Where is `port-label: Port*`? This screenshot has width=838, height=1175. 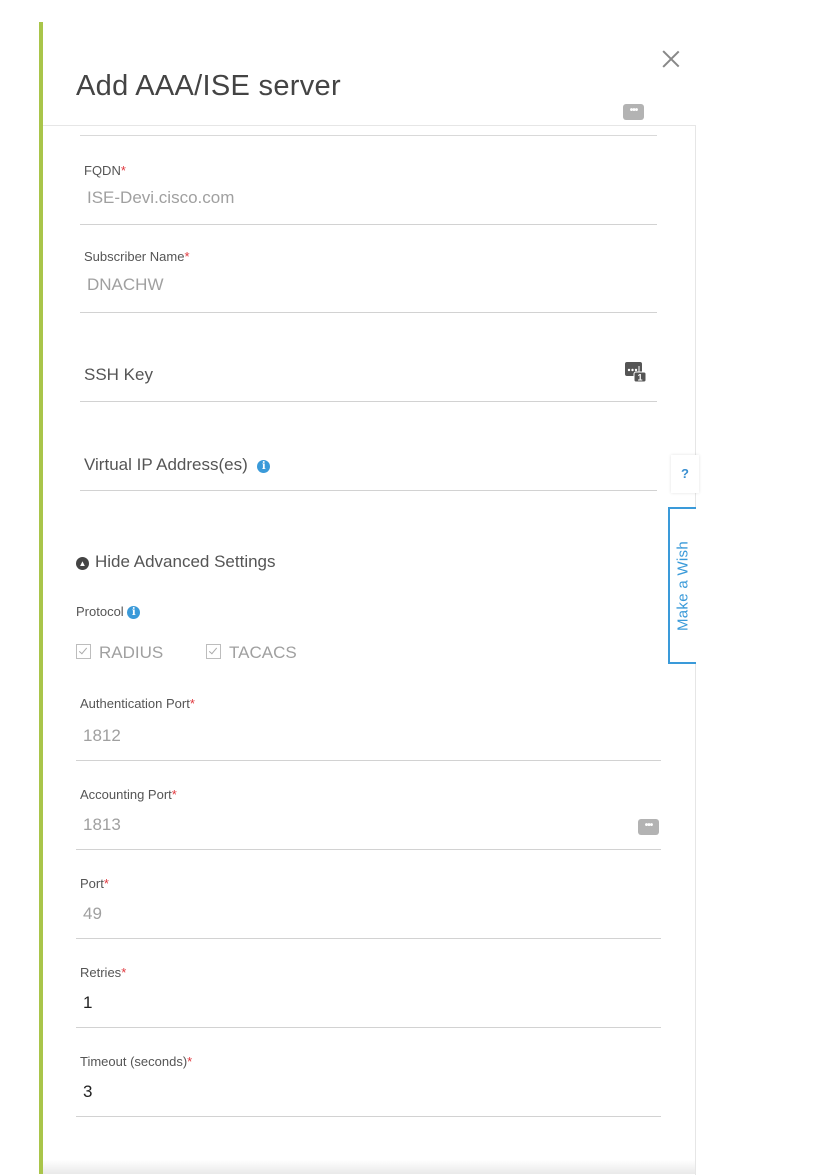 port-label: Port* is located at coordinates (94, 883).